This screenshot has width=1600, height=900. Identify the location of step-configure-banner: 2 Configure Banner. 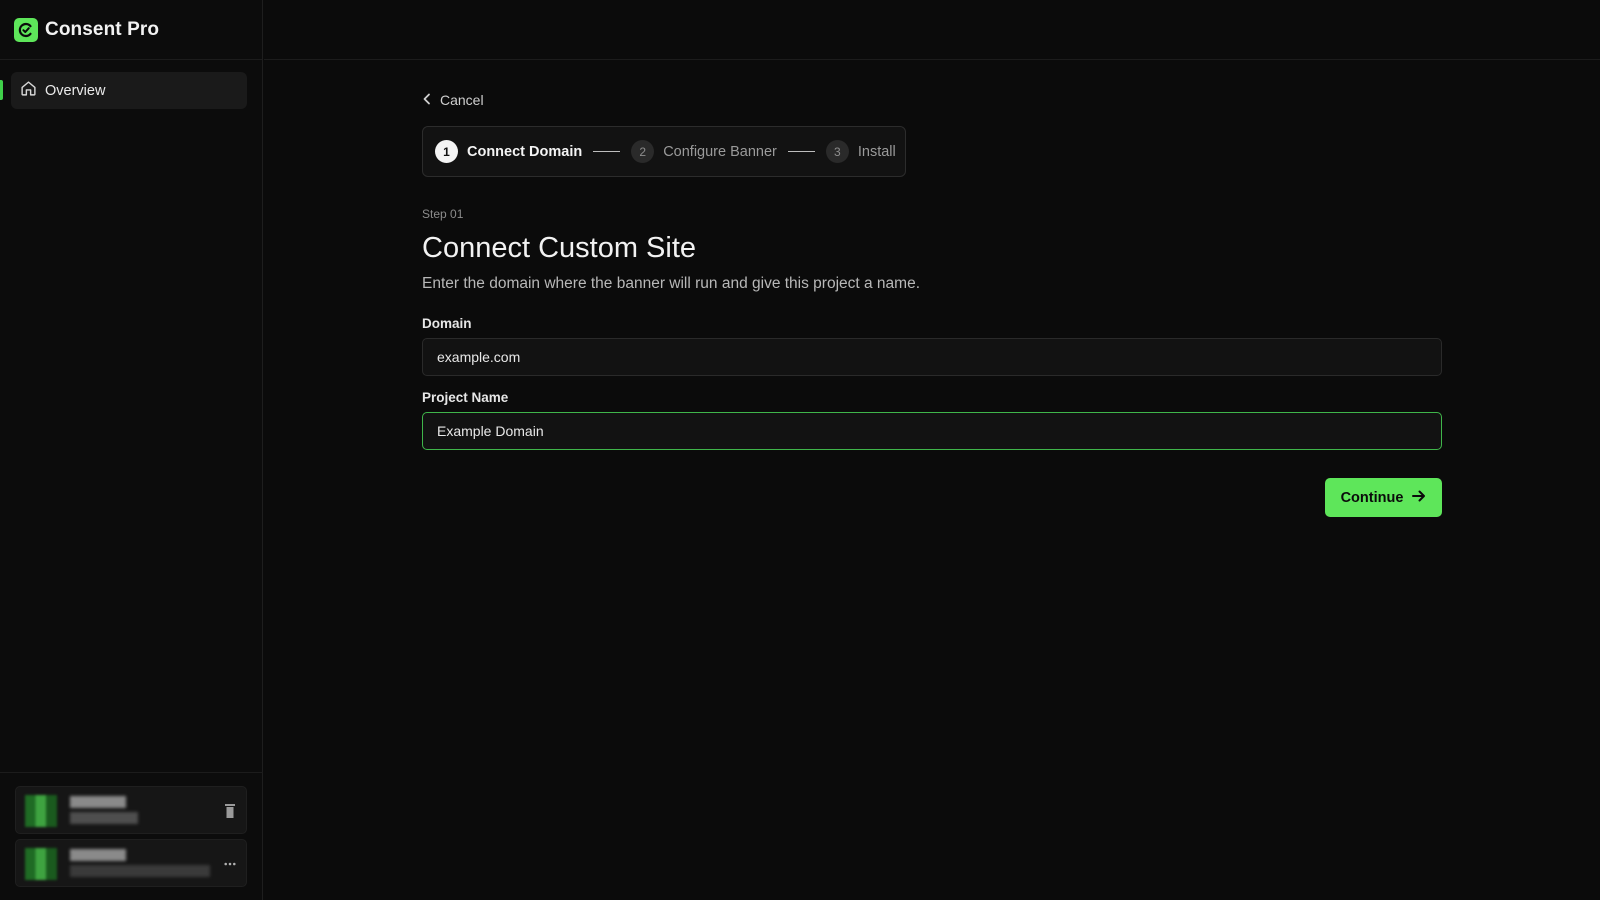
(704, 151).